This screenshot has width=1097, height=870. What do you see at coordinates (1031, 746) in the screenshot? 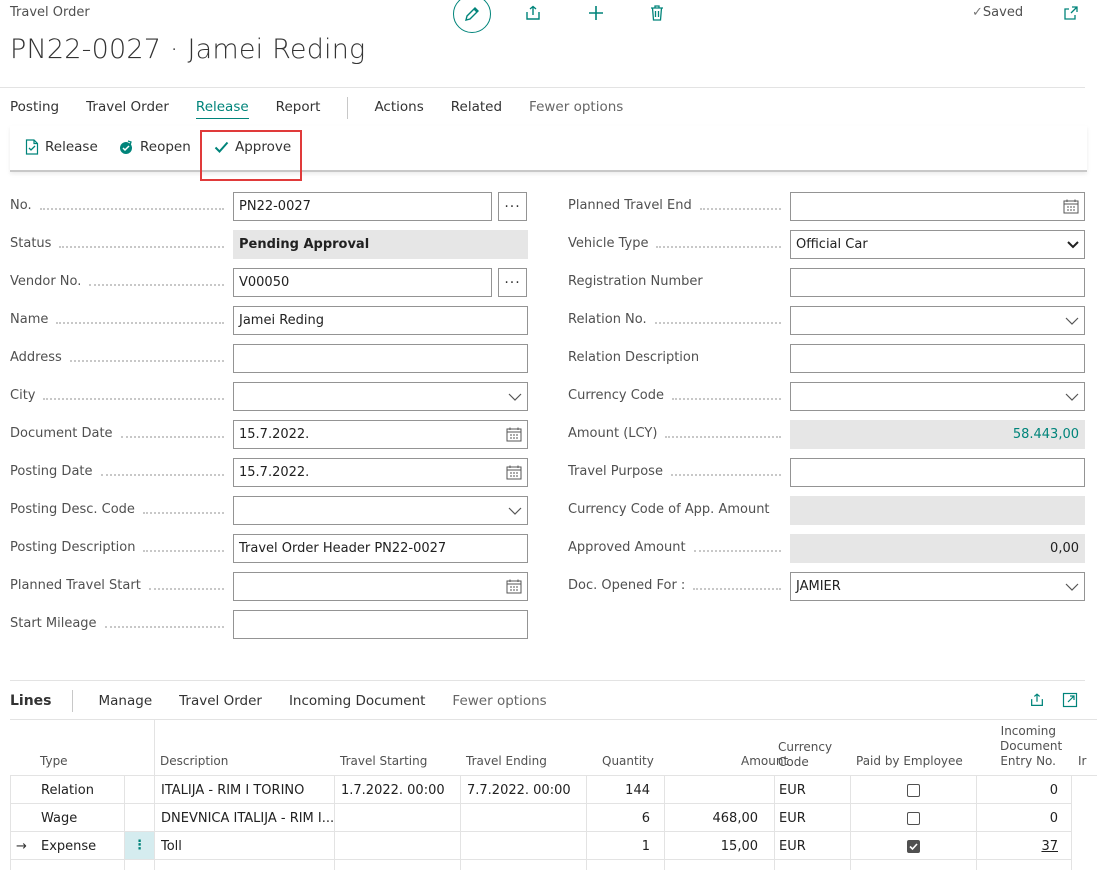
I see `col-incoming-doc-entry: Incoming Document Entry No.` at bounding box center [1031, 746].